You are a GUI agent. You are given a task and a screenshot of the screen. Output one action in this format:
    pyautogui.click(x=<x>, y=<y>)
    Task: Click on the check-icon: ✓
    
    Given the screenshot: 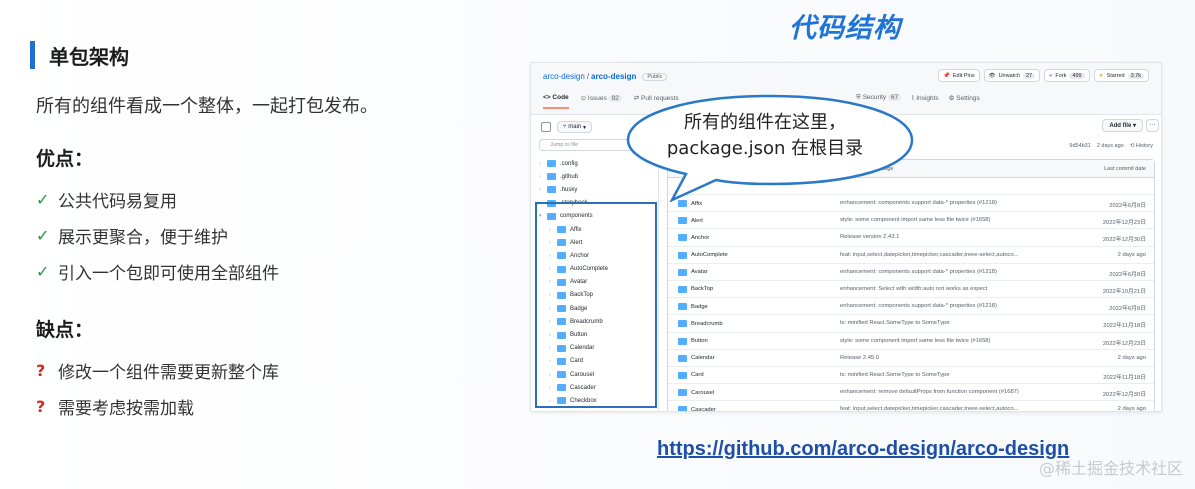 What is the action you would take?
    pyautogui.click(x=43, y=199)
    